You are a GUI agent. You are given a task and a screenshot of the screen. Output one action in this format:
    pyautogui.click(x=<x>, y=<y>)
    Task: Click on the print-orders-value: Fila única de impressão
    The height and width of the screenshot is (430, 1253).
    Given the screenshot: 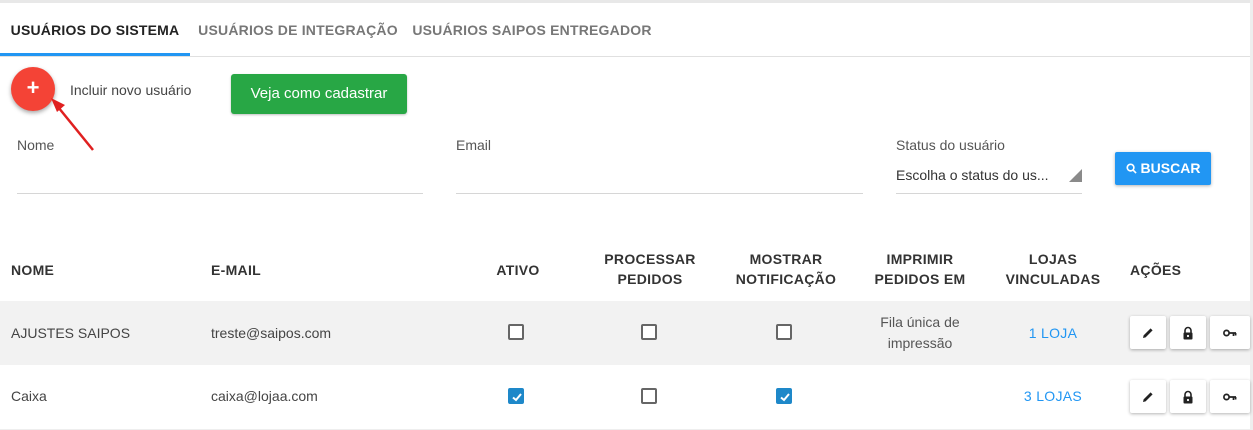 What is the action you would take?
    pyautogui.click(x=920, y=333)
    